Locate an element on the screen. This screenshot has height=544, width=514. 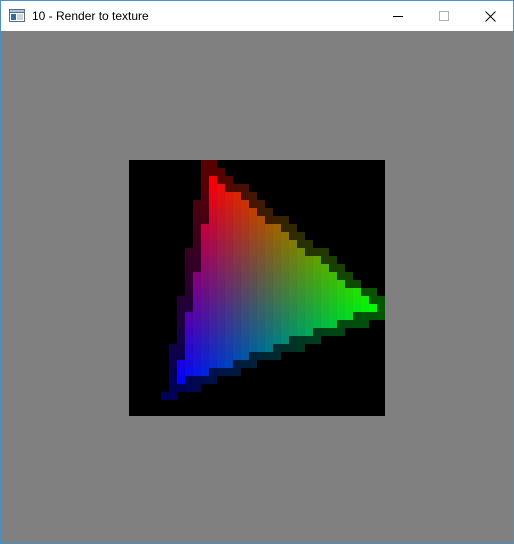
close-icon is located at coordinates (490, 16).